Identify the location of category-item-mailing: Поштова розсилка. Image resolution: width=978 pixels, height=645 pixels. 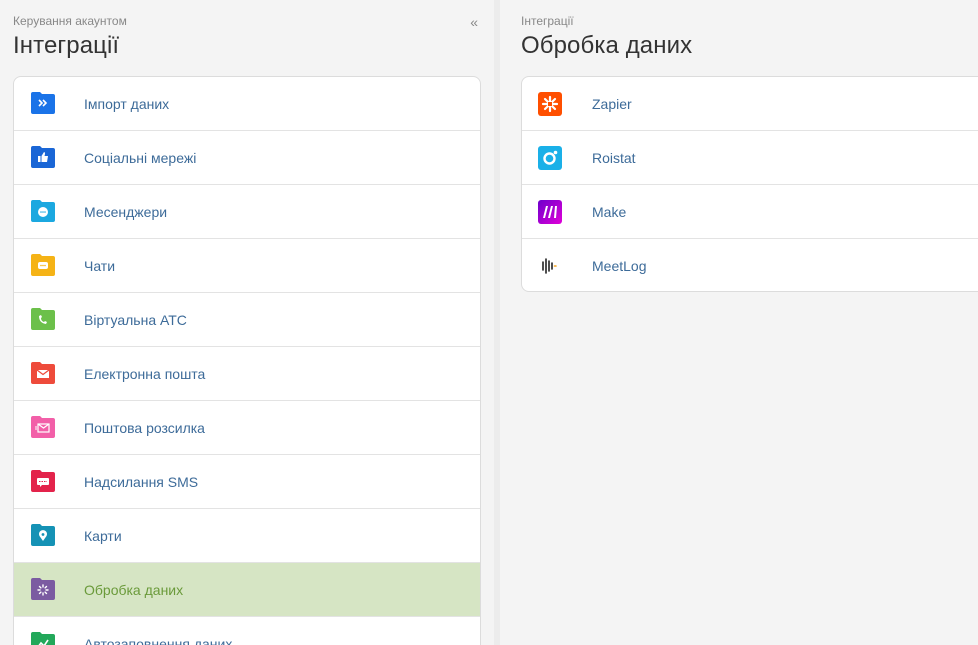
(247, 428).